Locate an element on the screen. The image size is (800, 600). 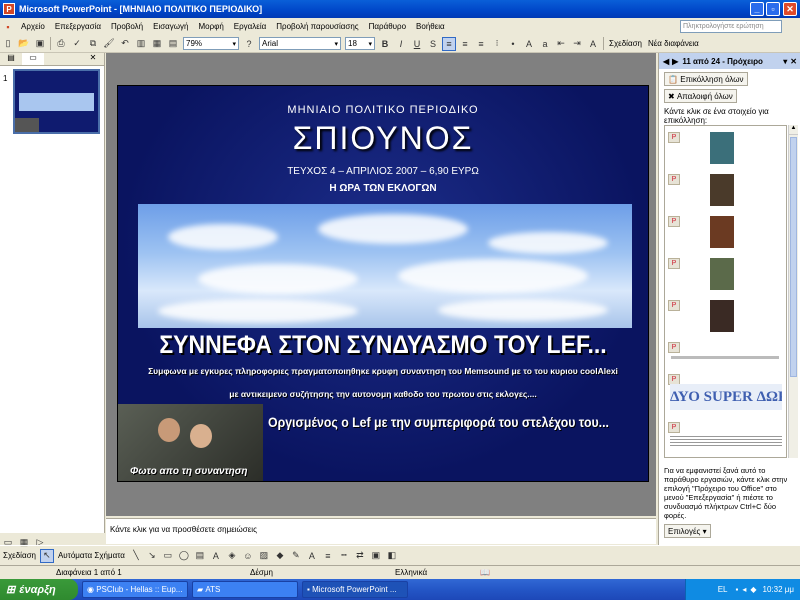
pane-menu-icon: ▾ is located at coordinates (785, 61).